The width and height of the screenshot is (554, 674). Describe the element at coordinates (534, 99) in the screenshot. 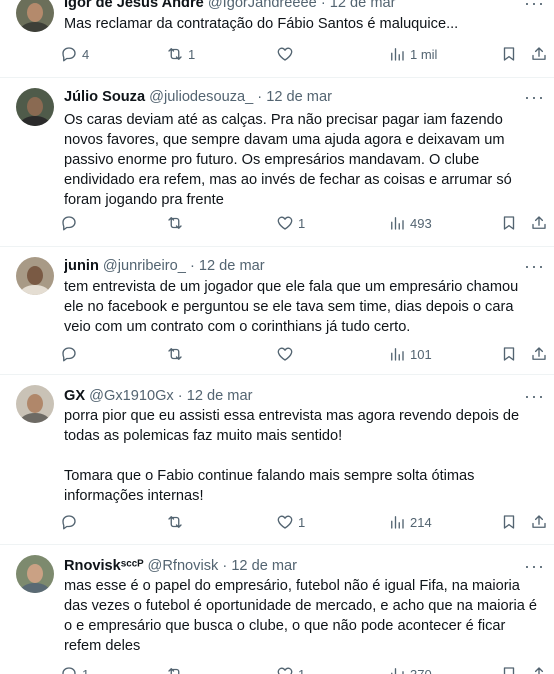

I see `more-icon: ···` at that location.